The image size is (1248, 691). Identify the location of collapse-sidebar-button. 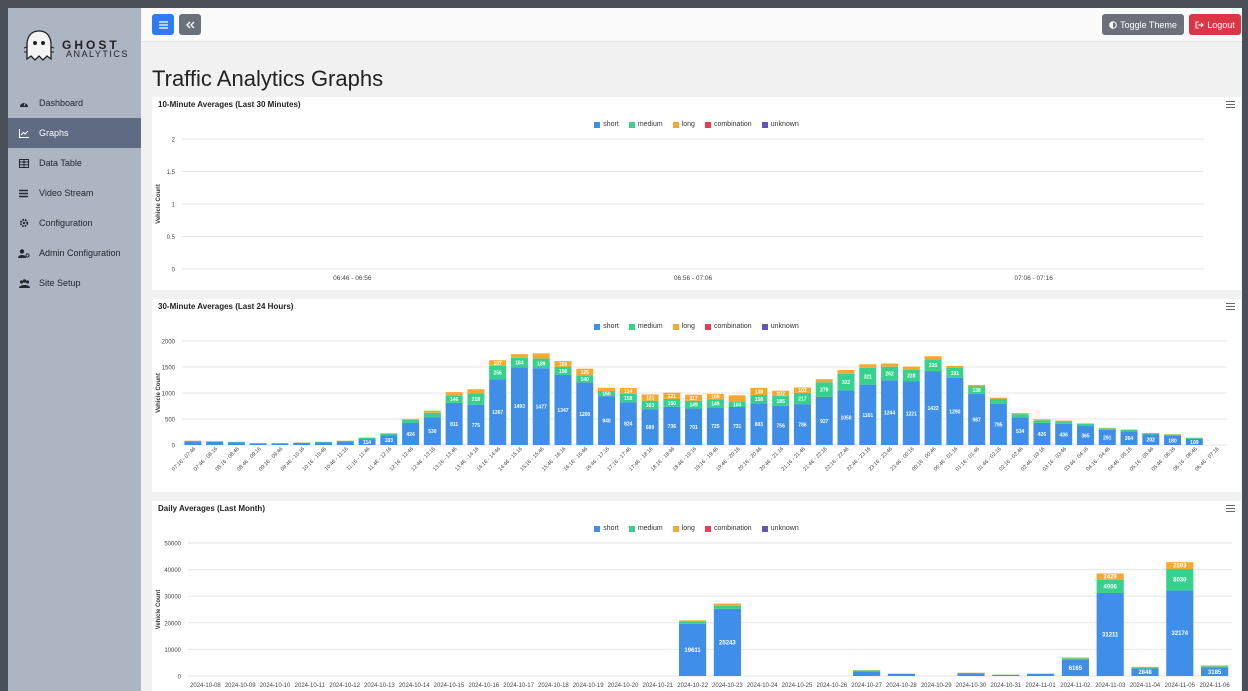
(190, 24).